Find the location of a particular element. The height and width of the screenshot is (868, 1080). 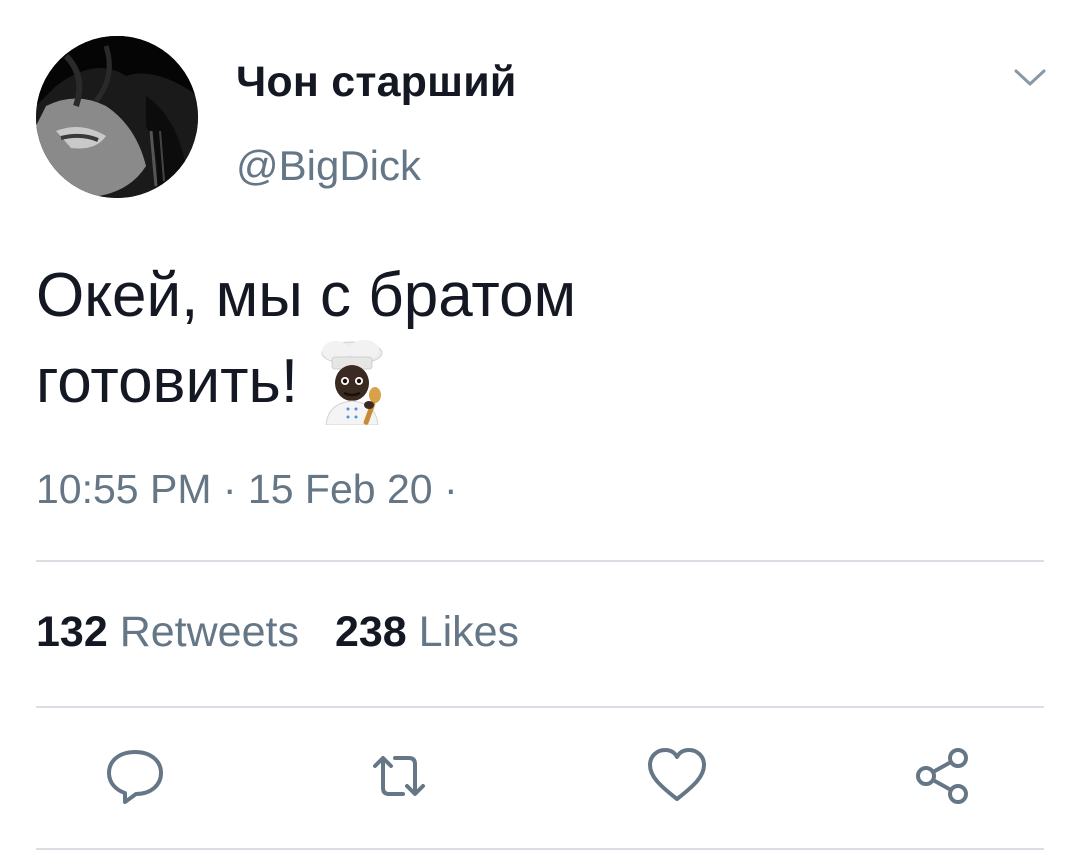

share-icon is located at coordinates (942, 776).